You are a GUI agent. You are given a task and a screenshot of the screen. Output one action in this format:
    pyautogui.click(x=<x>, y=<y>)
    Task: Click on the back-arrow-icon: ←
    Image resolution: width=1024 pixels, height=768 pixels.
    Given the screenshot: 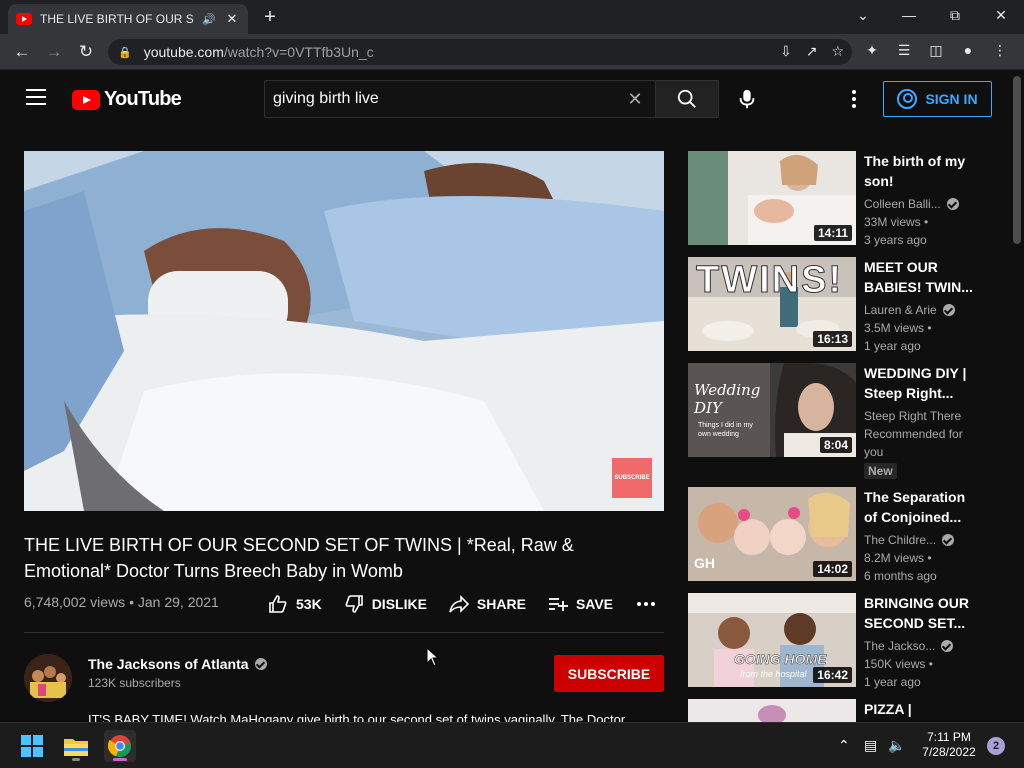 What is the action you would take?
    pyautogui.click(x=22, y=52)
    